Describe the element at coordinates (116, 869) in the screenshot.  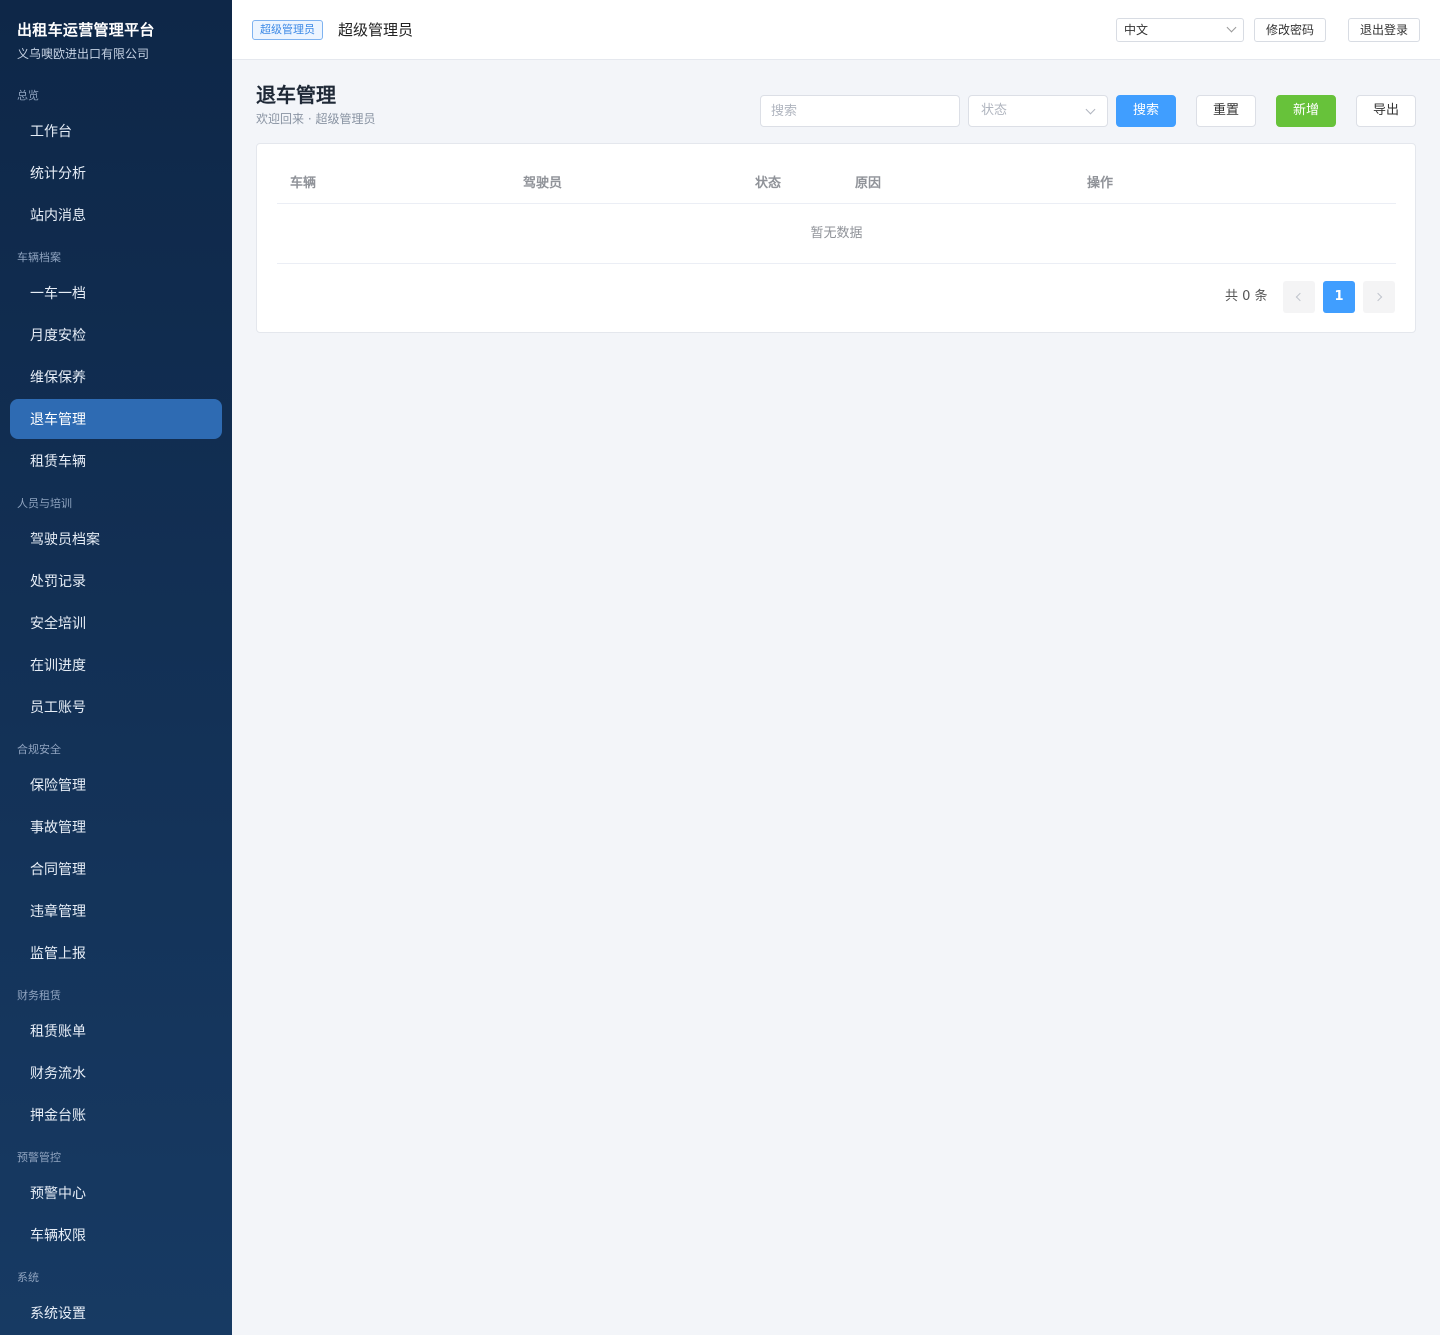
I see `sidebar-item-contracts: 合同管理` at that location.